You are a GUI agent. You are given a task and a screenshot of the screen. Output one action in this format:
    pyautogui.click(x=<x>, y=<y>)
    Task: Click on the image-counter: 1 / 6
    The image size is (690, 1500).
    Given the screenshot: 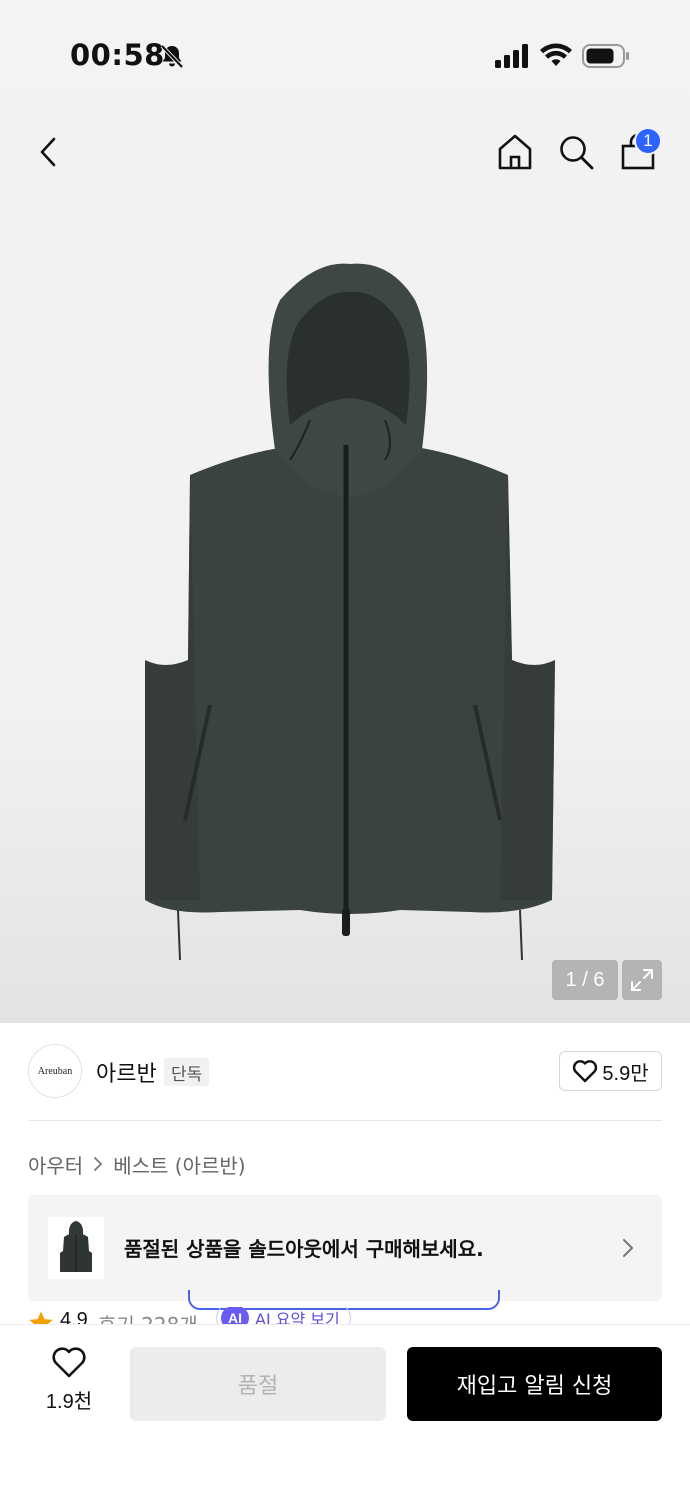 What is the action you would take?
    pyautogui.click(x=585, y=980)
    